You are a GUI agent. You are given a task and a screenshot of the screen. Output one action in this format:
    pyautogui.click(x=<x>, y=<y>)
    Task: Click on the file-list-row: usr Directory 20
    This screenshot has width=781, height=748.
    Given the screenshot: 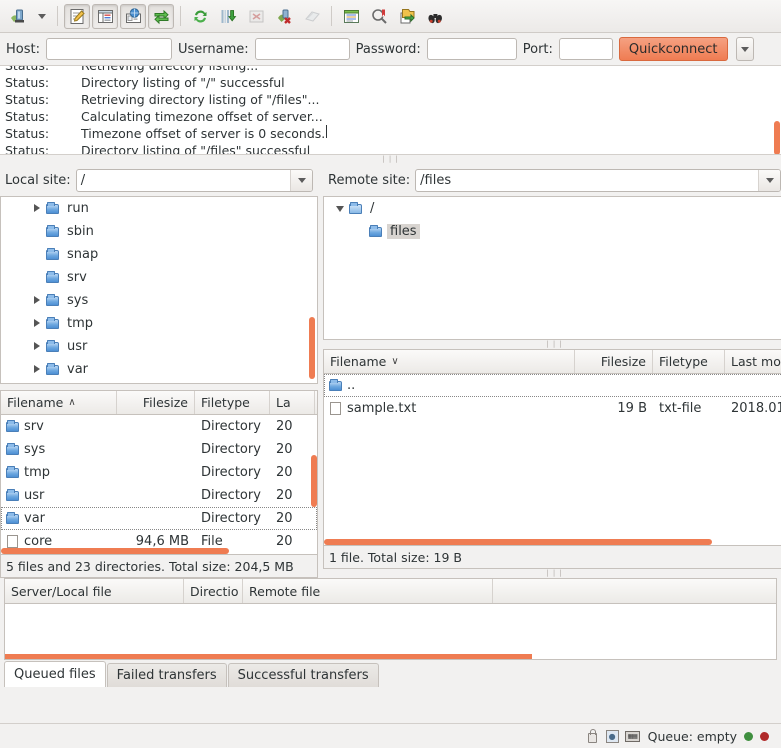 What is the action you would take?
    pyautogui.click(x=159, y=495)
    